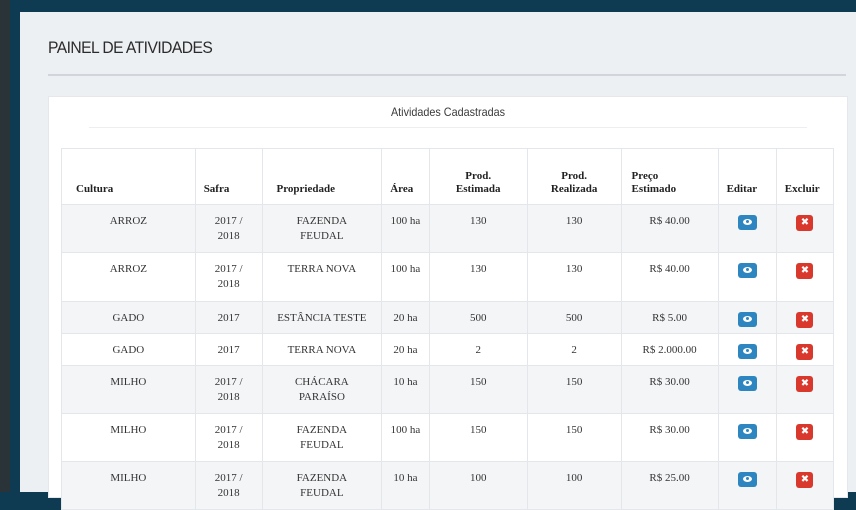 Image resolution: width=856 pixels, height=510 pixels. I want to click on column-header-excluir: Excluir, so click(805, 176).